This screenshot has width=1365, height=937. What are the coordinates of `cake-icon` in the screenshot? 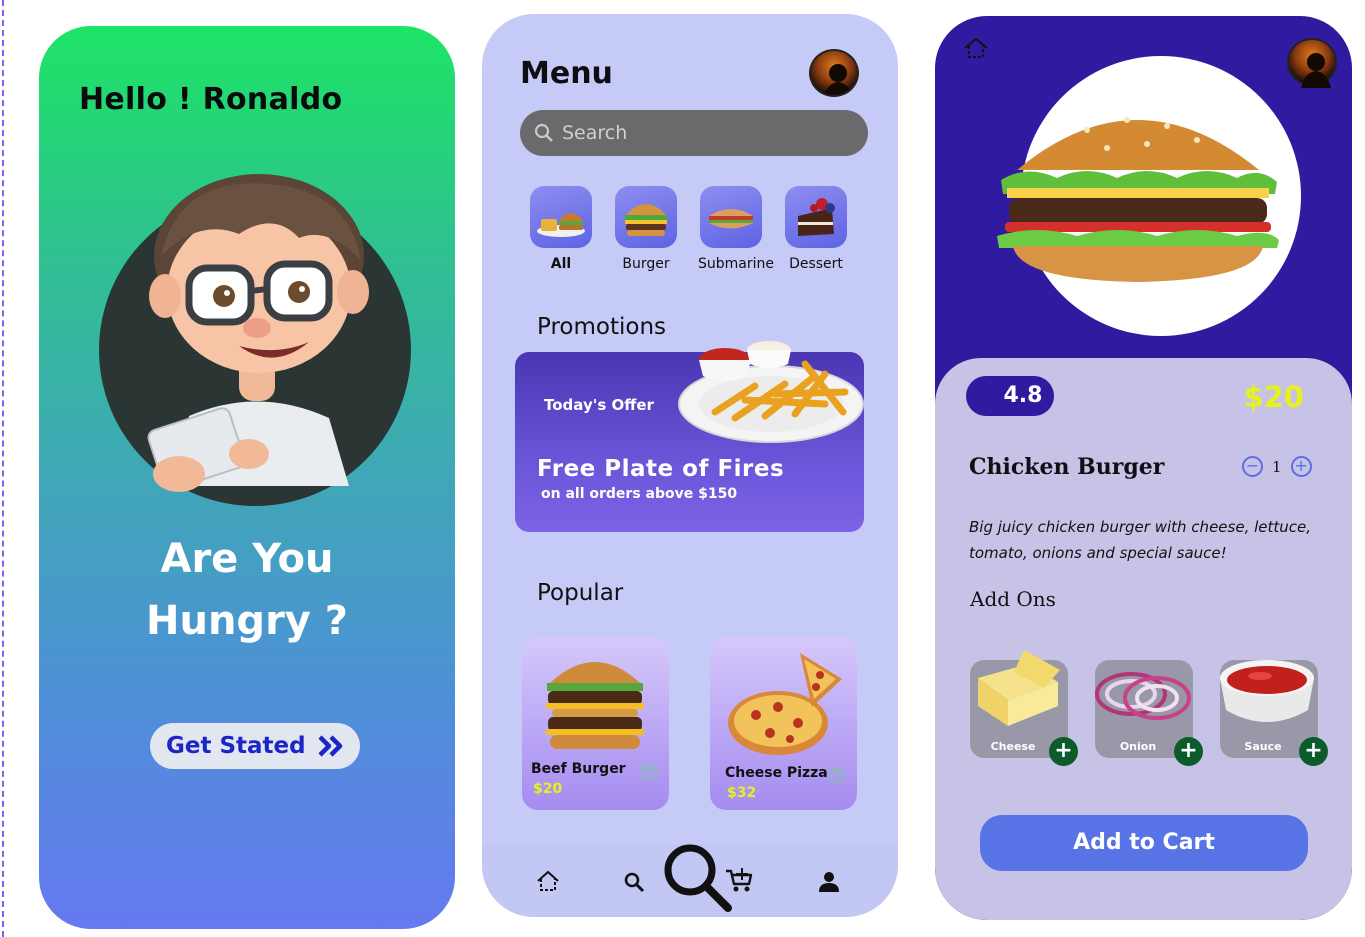 It's located at (816, 217).